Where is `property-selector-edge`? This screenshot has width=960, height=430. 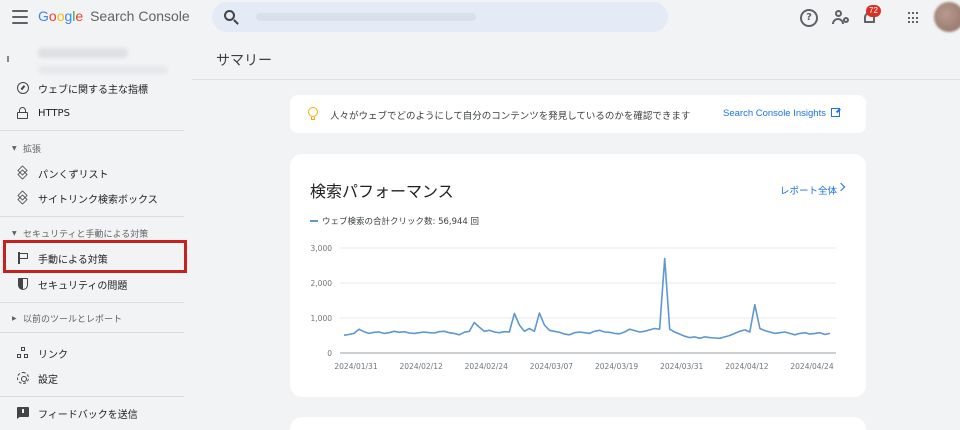 property-selector-edge is located at coordinates (8, 59).